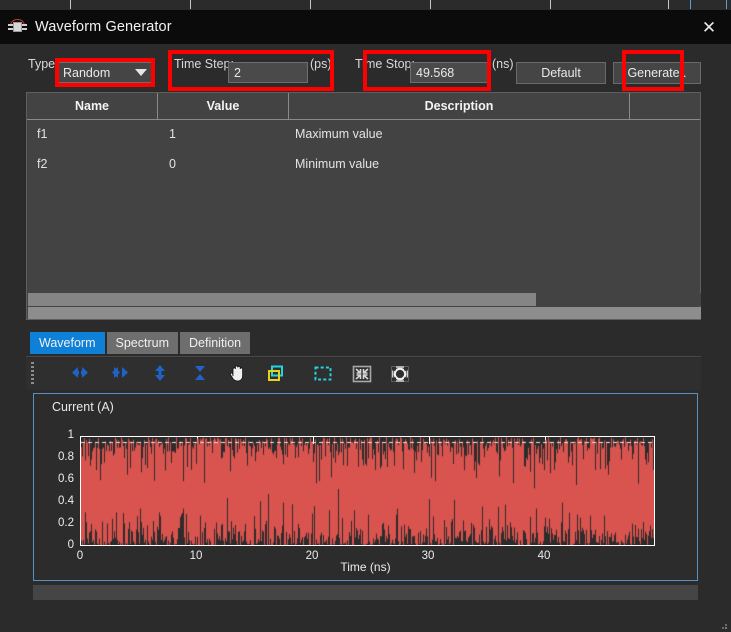  I want to click on chart-toolbar, so click(363, 374).